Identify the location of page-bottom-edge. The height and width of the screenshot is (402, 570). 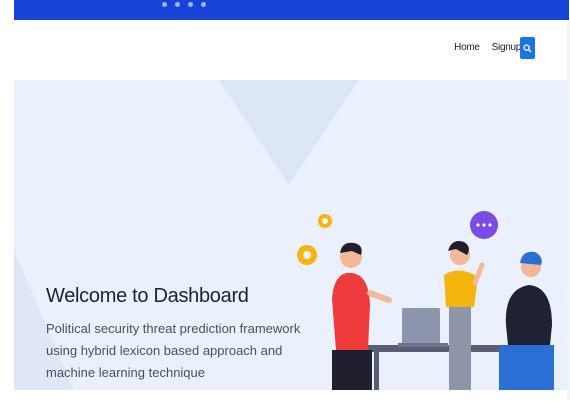
(290, 396).